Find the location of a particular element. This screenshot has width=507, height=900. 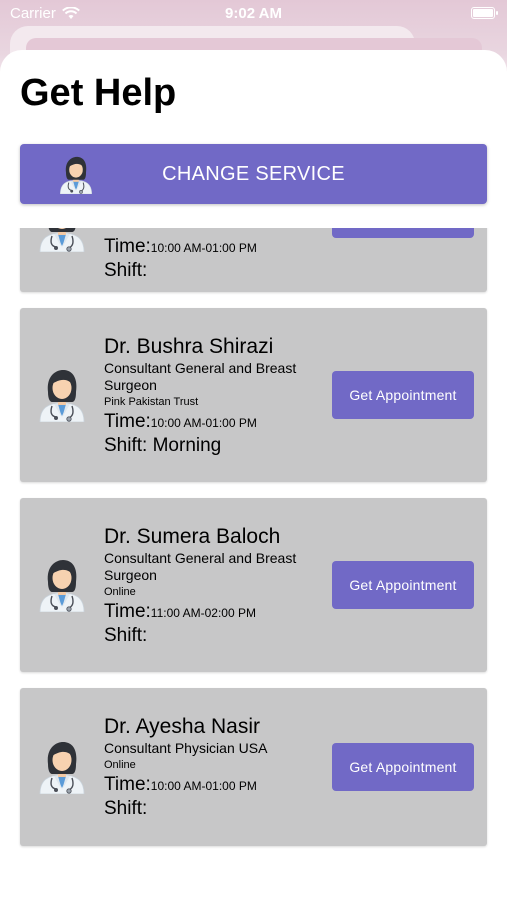

doctor-info: Time:10:00 AM-01:00 PM Shift: is located at coordinates (216, 258).